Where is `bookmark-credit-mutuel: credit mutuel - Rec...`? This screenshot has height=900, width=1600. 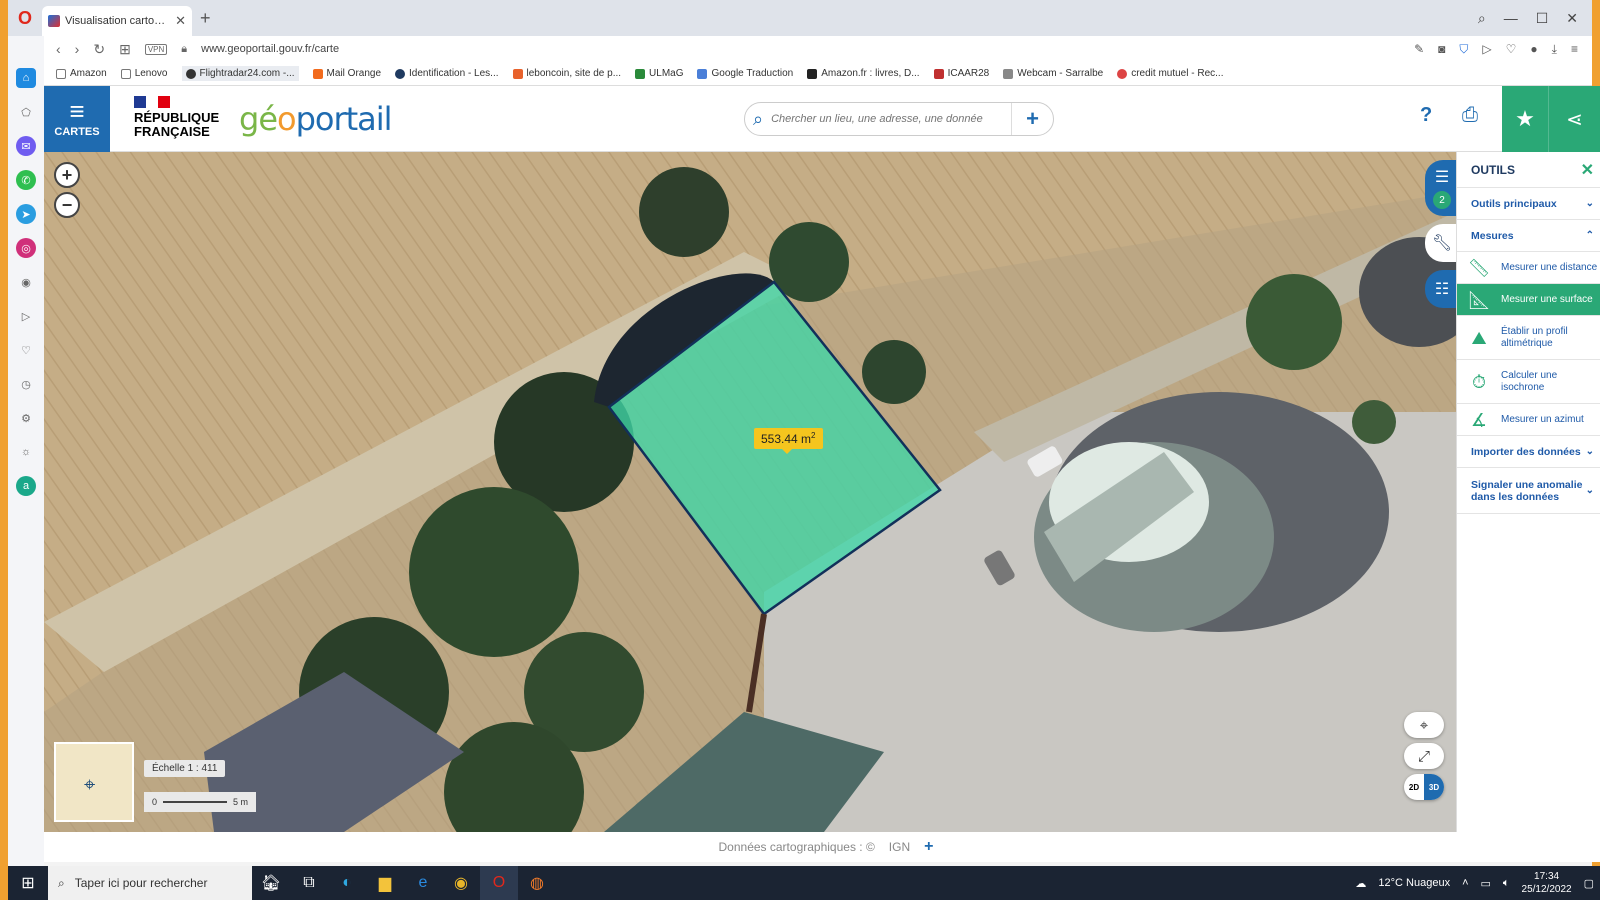
bookmark-credit-mutuel: credit mutuel - Rec... is located at coordinates (1170, 73).